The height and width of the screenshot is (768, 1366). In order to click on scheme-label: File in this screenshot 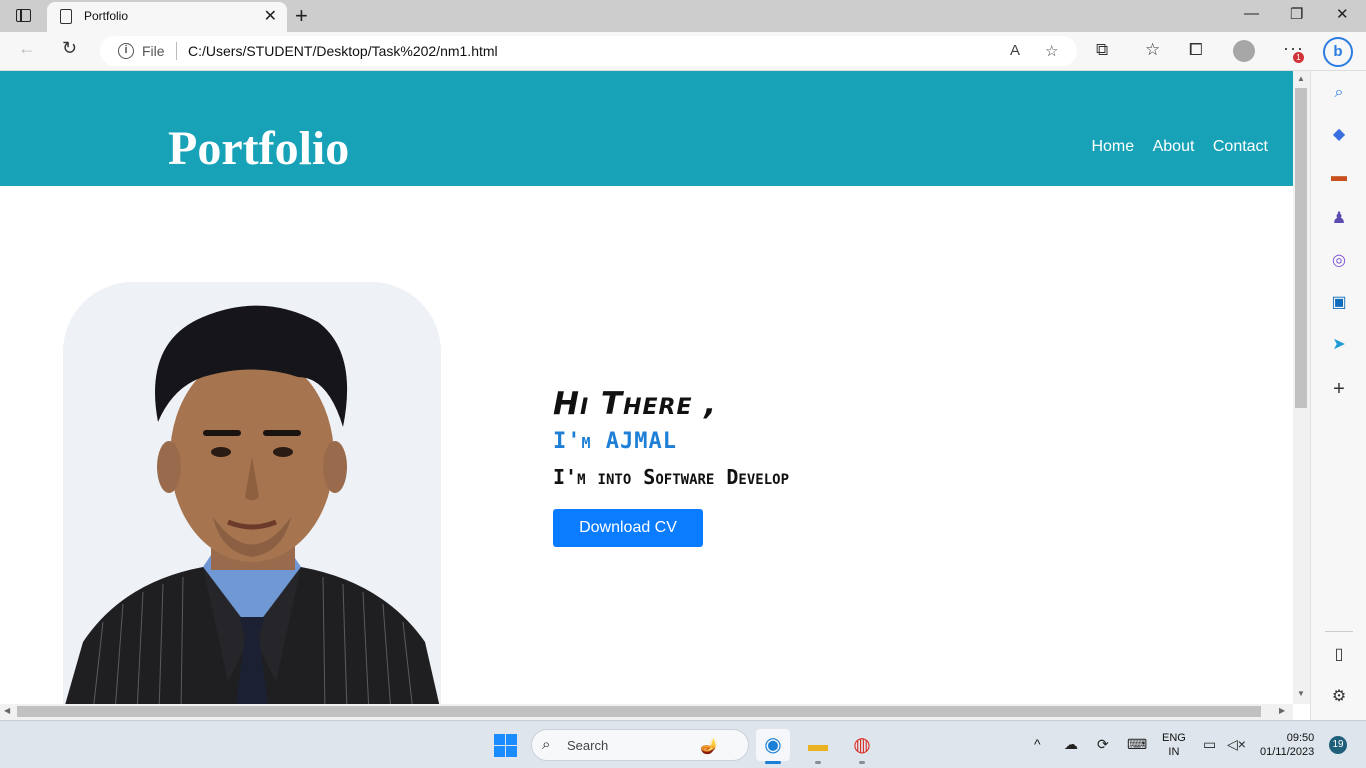, I will do `click(153, 51)`.